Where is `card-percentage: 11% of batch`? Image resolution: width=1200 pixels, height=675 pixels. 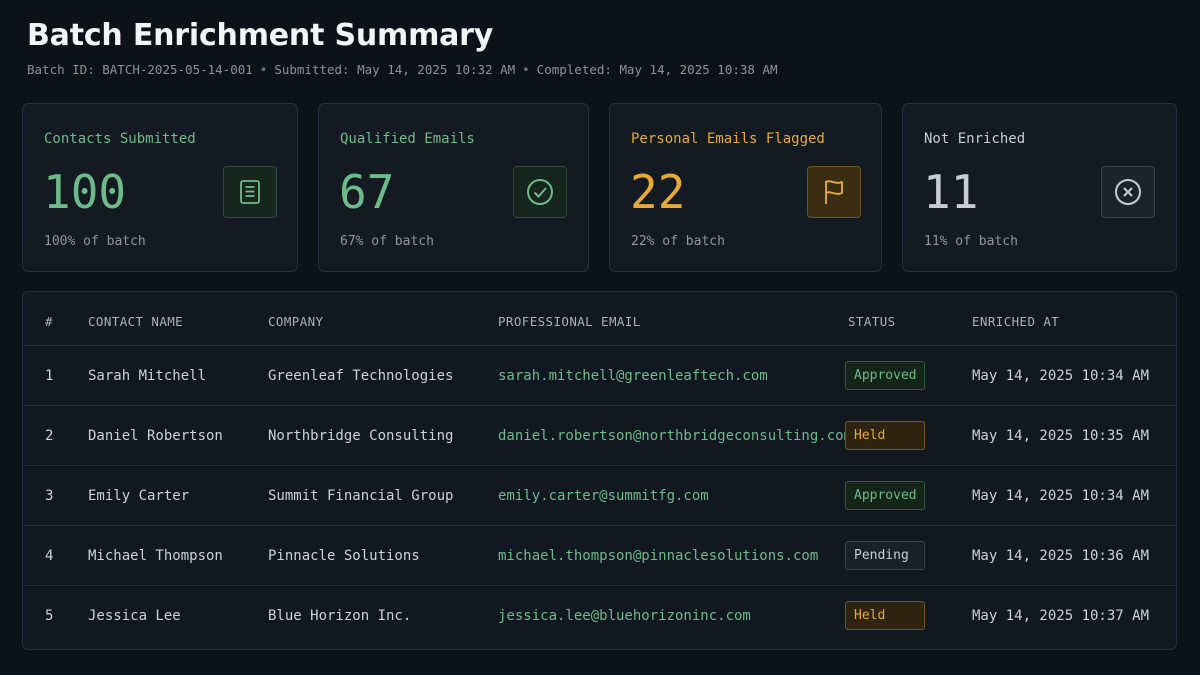
card-percentage: 11% of batch is located at coordinates (971, 241).